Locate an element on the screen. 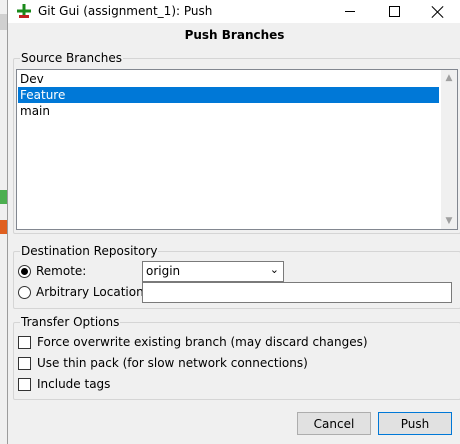 This screenshot has height=444, width=460. remote-label: Remote: is located at coordinates (61, 271).